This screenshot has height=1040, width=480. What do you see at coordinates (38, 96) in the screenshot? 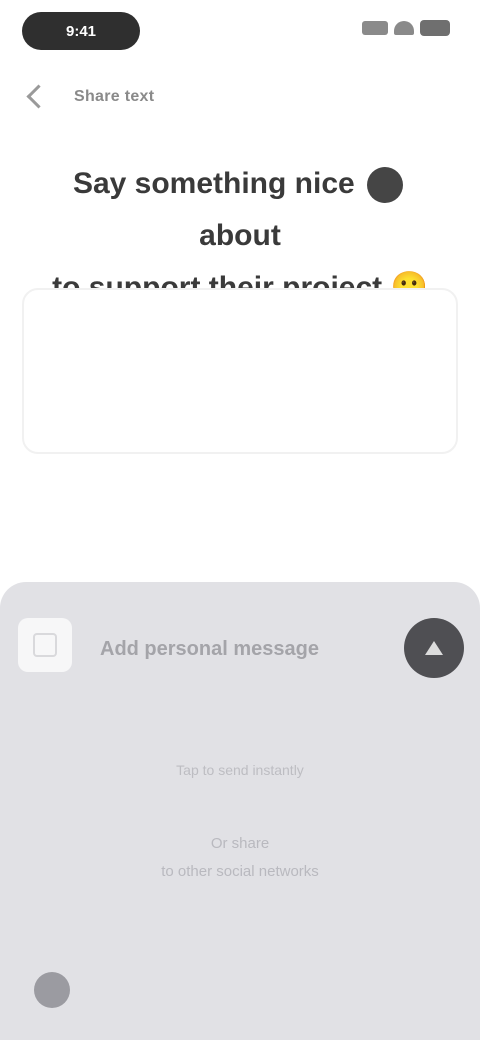
I see `back-arrow-icon` at bounding box center [38, 96].